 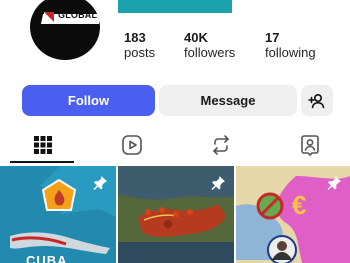 I want to click on post-caption: CUBA, so click(x=47, y=258).